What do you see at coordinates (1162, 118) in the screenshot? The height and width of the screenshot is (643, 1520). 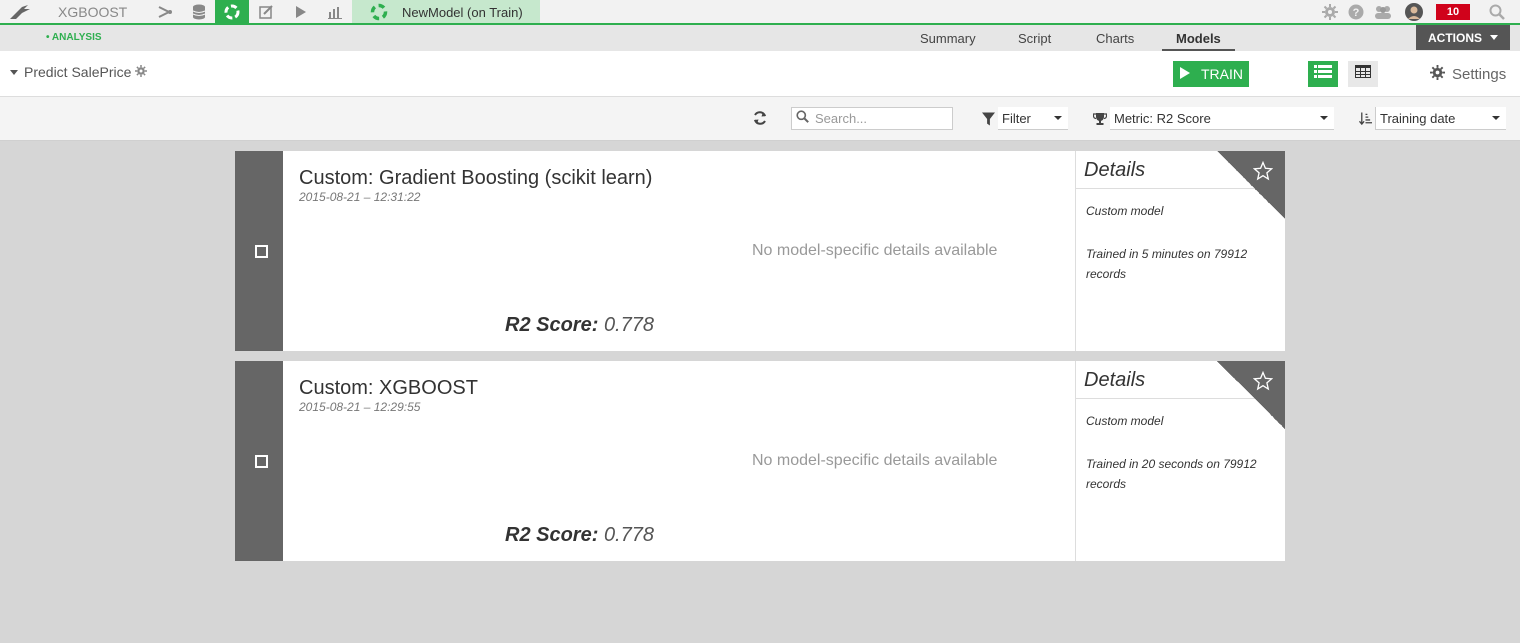 I see `metric-label: Metric: R2 Score` at bounding box center [1162, 118].